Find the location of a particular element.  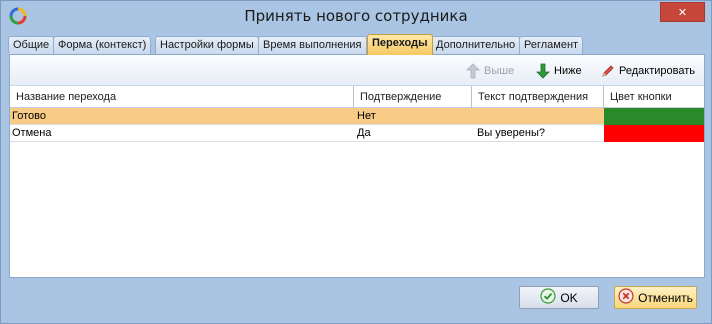

cell-confirmation-text: Вы уверены? is located at coordinates (511, 133).